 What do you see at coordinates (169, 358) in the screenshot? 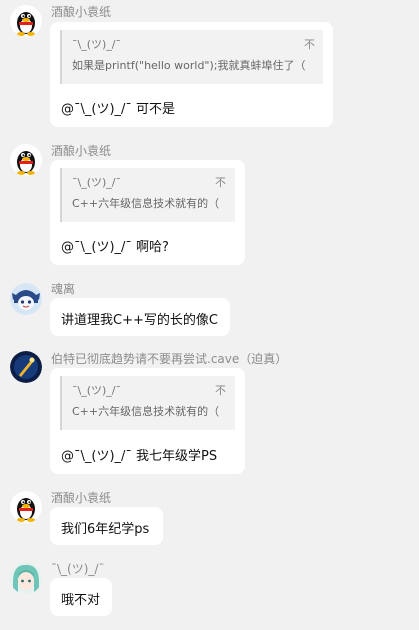
I see `sender-name: 伯特已彻底趋势请不要再尝试.cave（迫真）` at bounding box center [169, 358].